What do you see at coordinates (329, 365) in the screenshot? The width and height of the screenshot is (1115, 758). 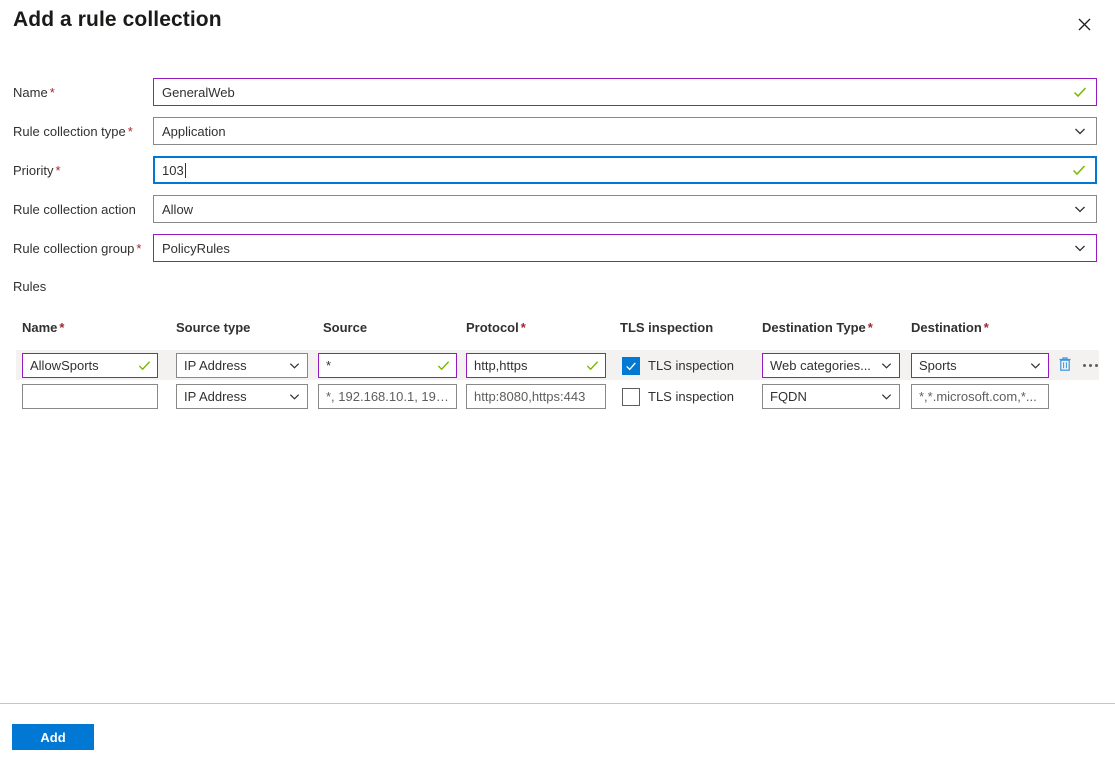 I see `rule-source-value: *` at bounding box center [329, 365].